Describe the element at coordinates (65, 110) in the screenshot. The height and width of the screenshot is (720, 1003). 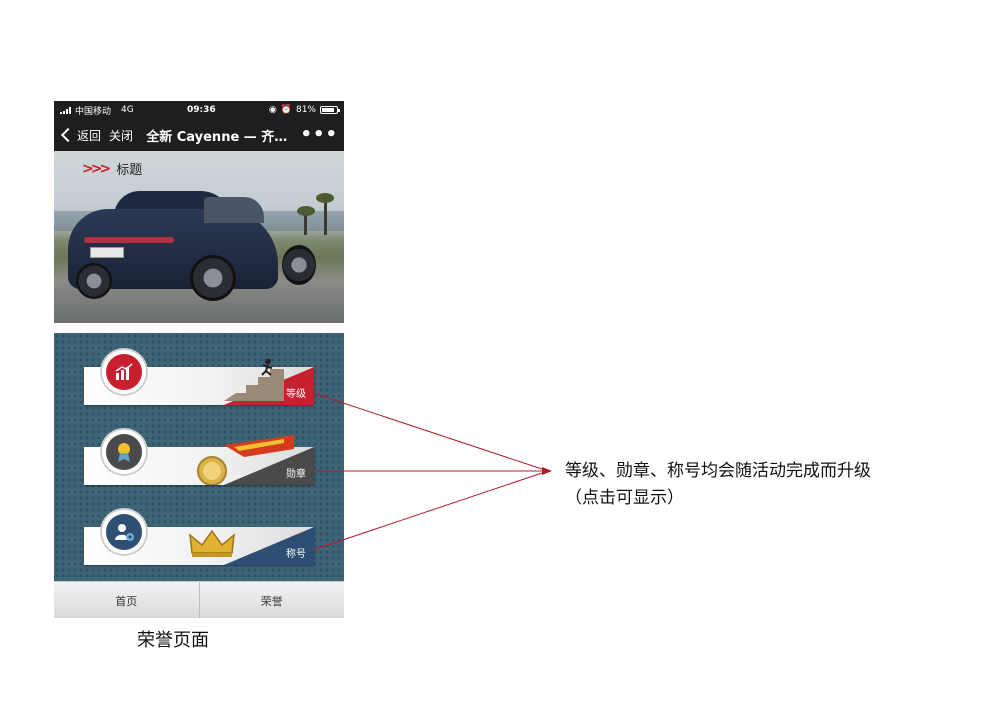
I see `signal-icon` at that location.